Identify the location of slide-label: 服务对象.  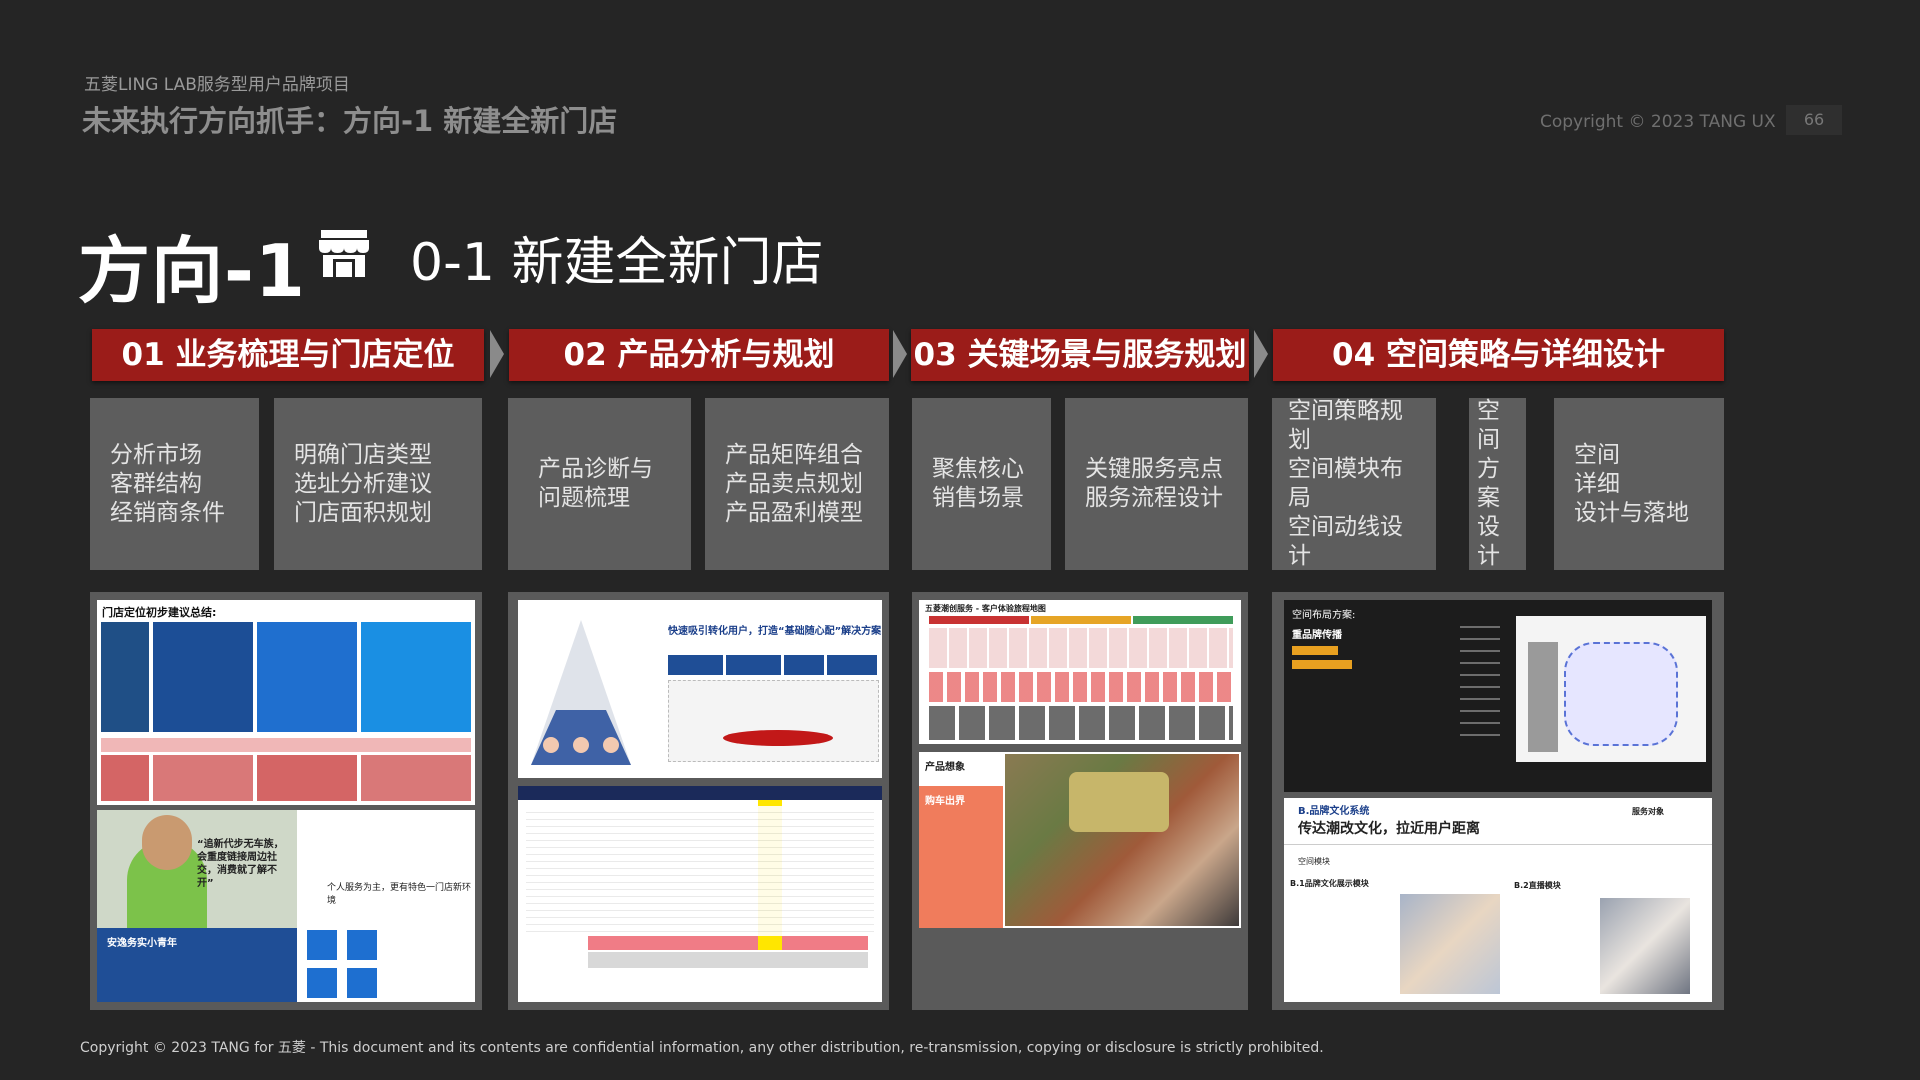
(1648, 811).